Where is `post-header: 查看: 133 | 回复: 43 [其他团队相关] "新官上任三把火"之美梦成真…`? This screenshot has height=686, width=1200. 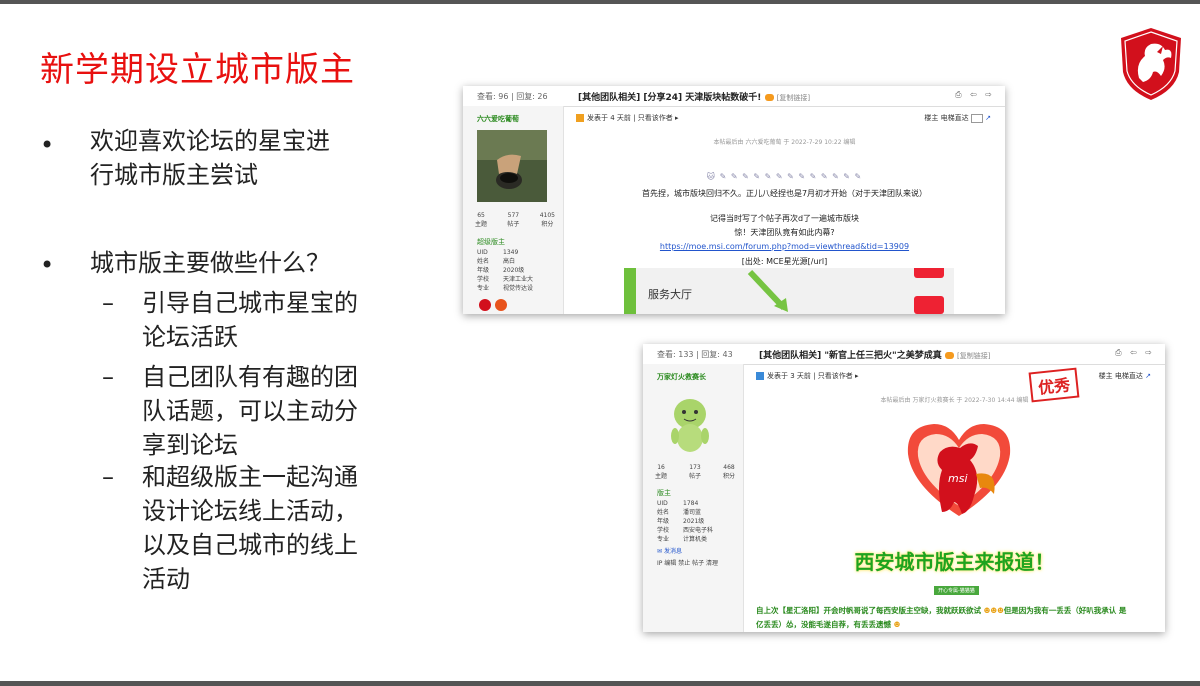 post-header: 查看: 133 | 回复: 43 [其他团队相关] "新官上任三把火"之美梦成真… is located at coordinates (904, 354).